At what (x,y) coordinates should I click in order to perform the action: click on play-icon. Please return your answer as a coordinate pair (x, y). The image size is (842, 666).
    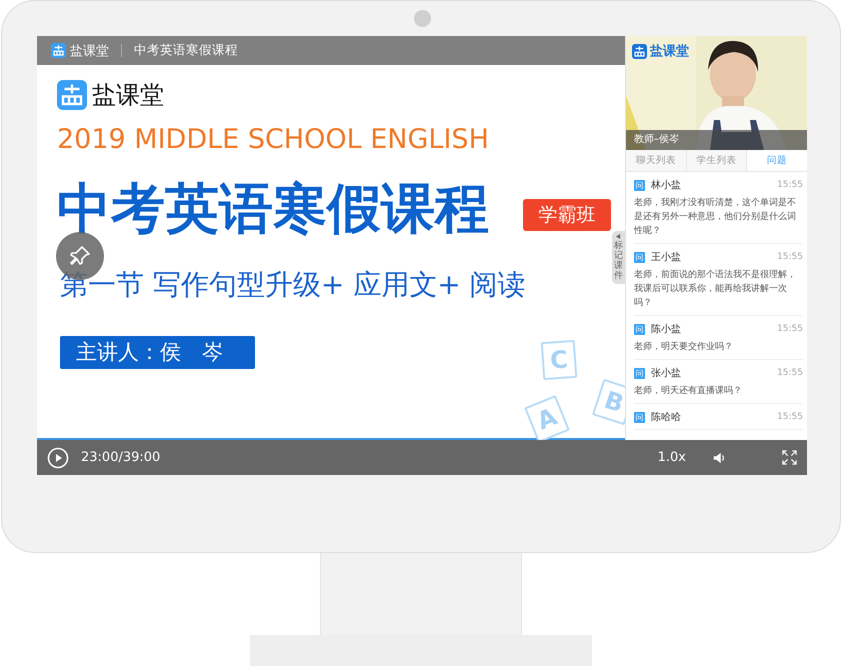
    Looking at the image, I should click on (58, 457).